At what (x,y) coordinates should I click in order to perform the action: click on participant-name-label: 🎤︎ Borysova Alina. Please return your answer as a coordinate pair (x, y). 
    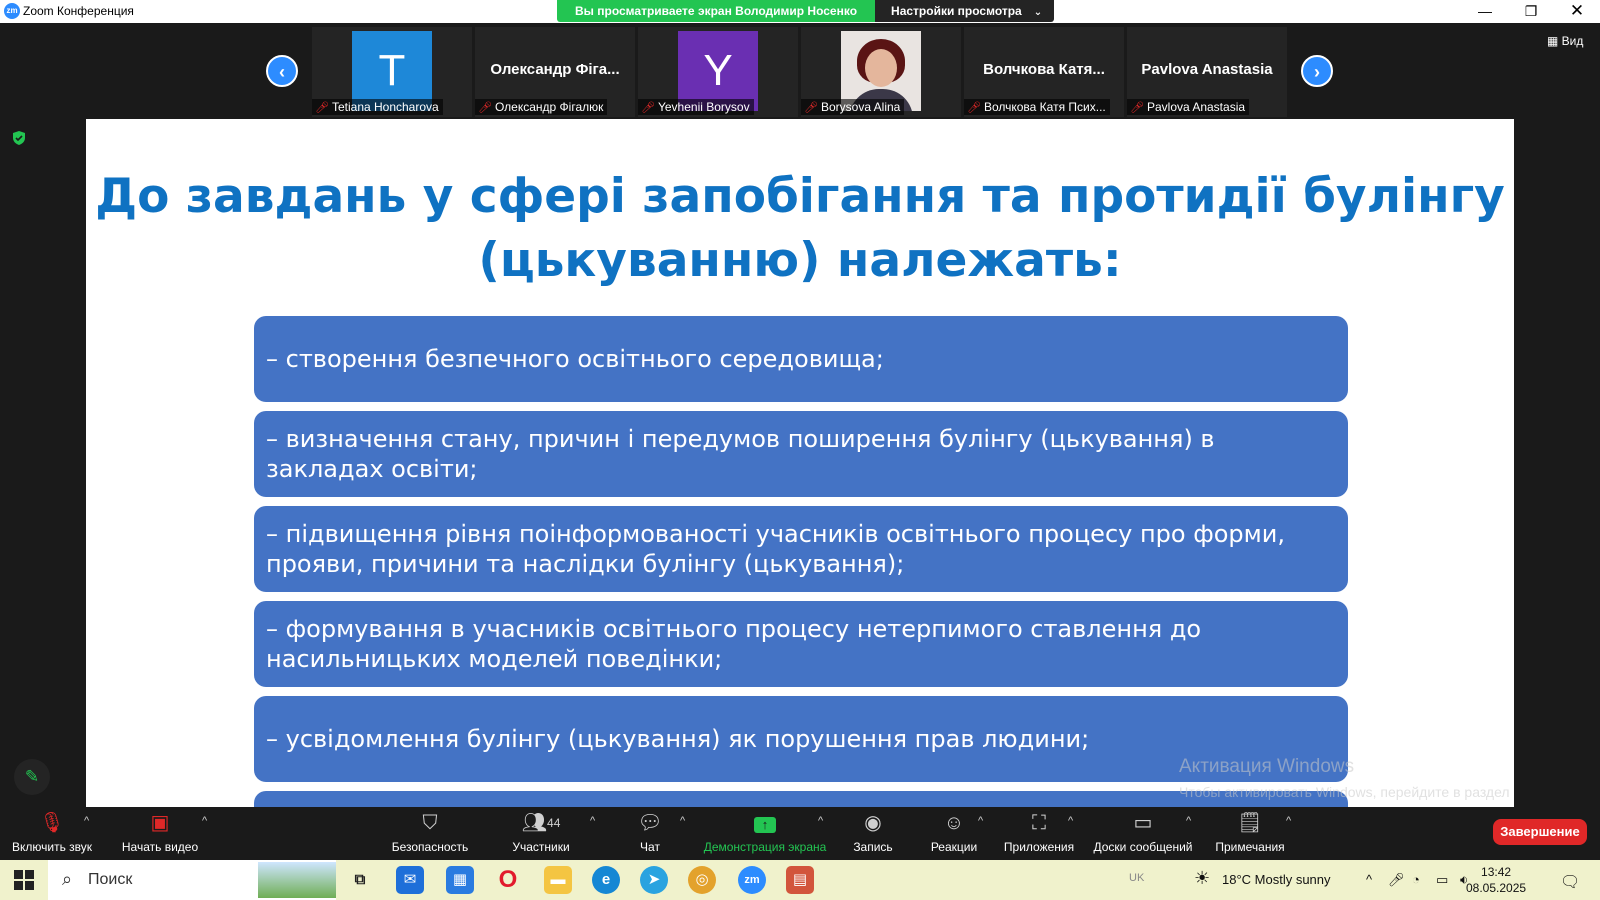
    Looking at the image, I should click on (853, 107).